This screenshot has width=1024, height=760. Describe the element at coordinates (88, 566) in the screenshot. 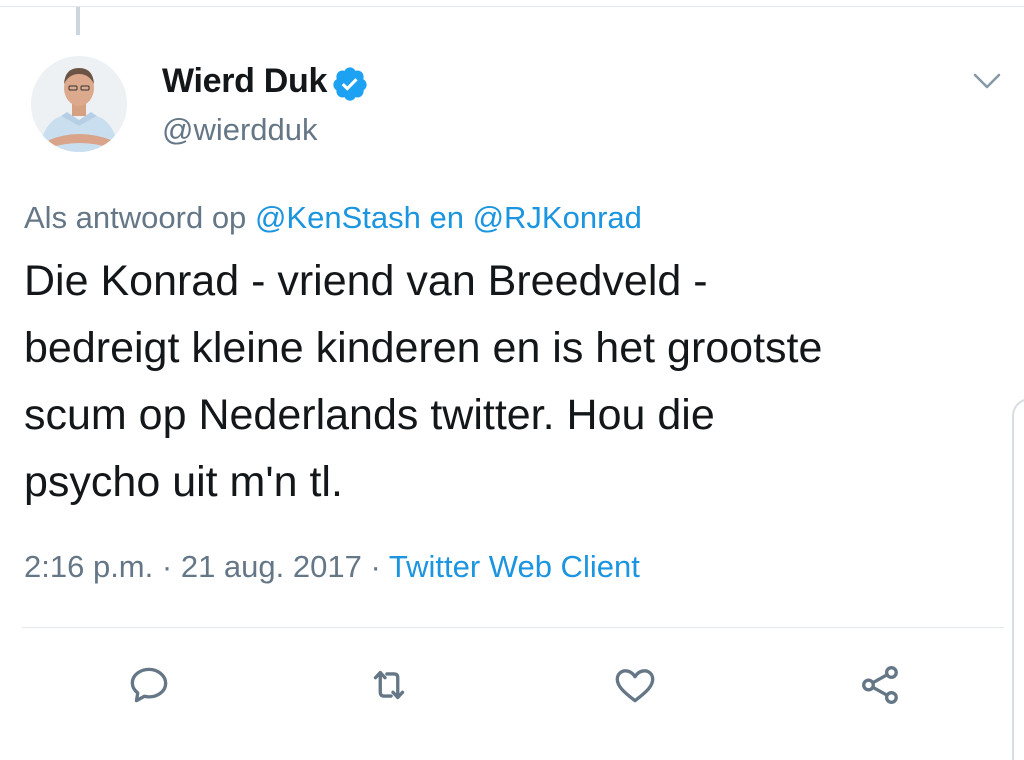

I see `tweet-time: 2:16 p.m.` at that location.